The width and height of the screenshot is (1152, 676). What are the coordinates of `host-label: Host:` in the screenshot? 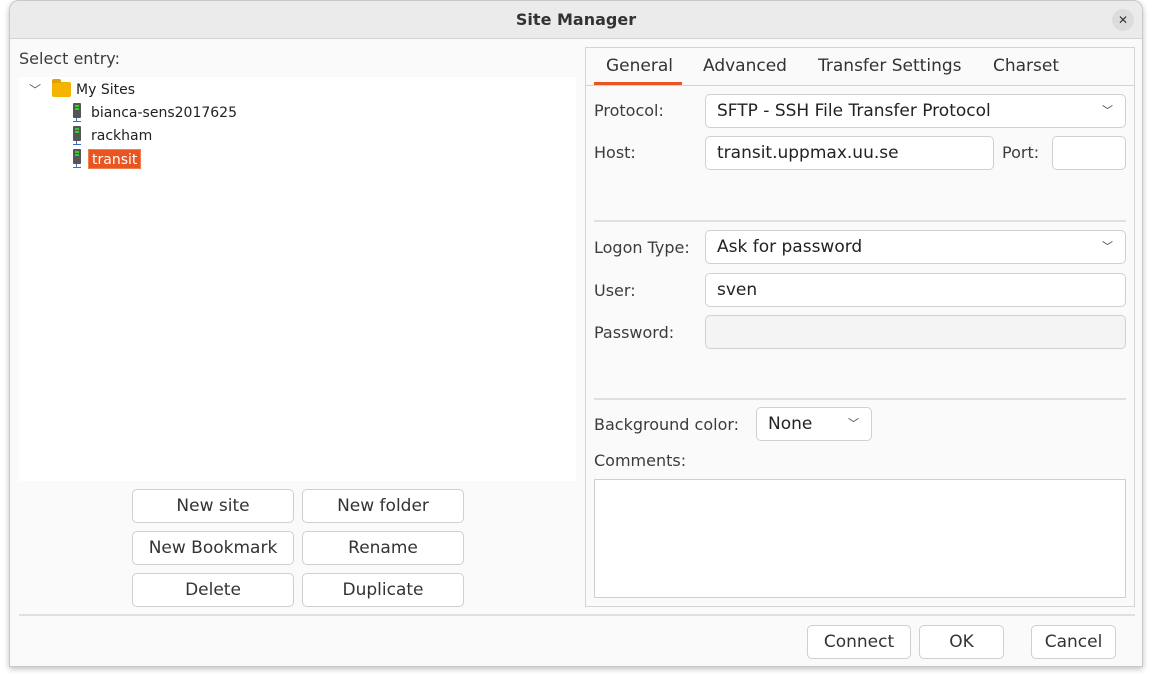 It's located at (615, 152).